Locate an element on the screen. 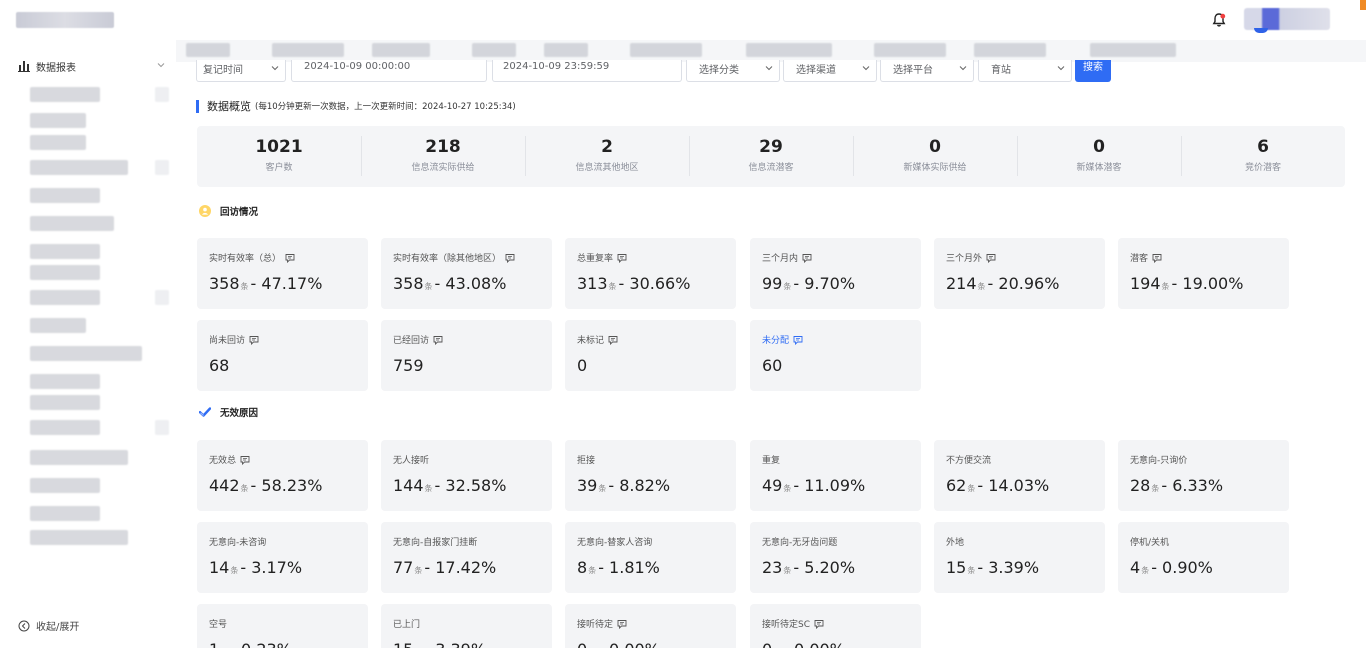 The image size is (1366, 648). metric-label-row: 无意向-自报家门挂断 is located at coordinates (435, 541).